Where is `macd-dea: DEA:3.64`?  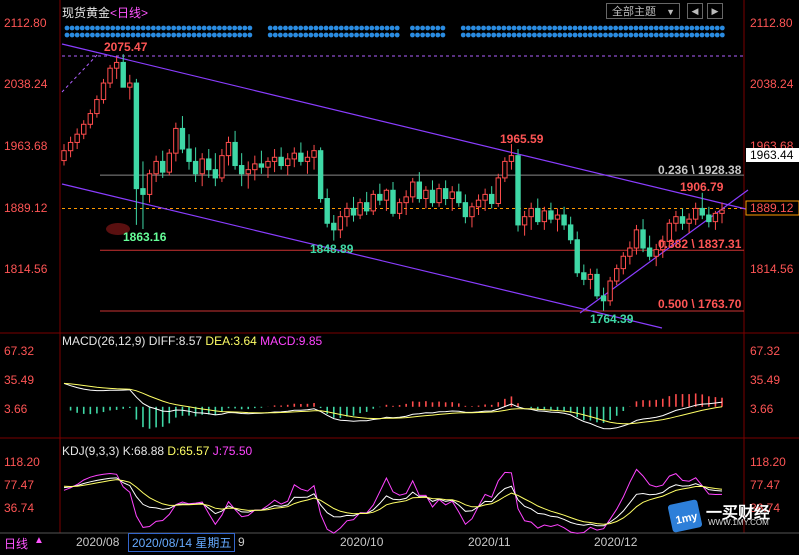 macd-dea: DEA:3.64 is located at coordinates (231, 341).